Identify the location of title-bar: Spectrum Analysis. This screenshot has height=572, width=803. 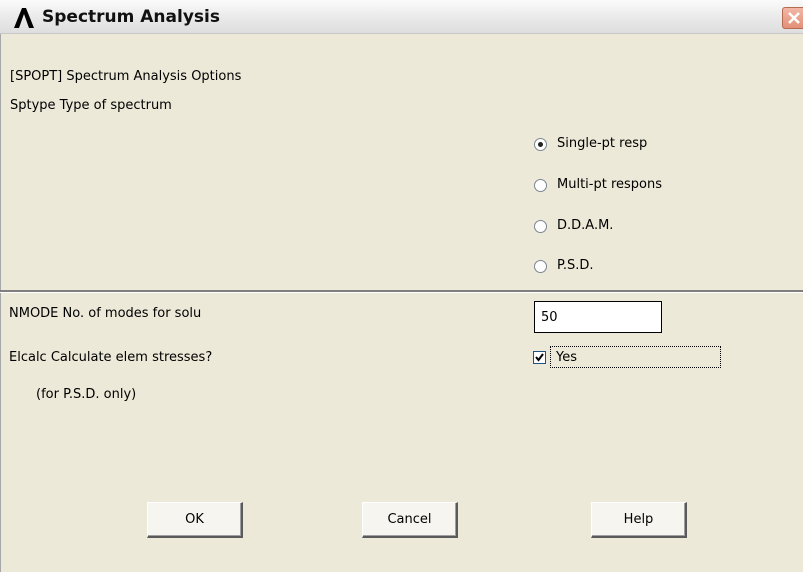
(401, 17).